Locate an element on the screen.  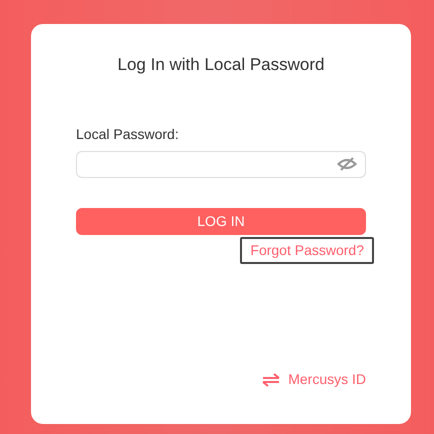
password-field is located at coordinates (221, 164).